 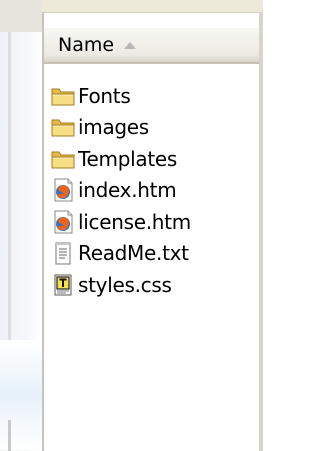 I want to click on file-name: Templates, so click(x=127, y=158).